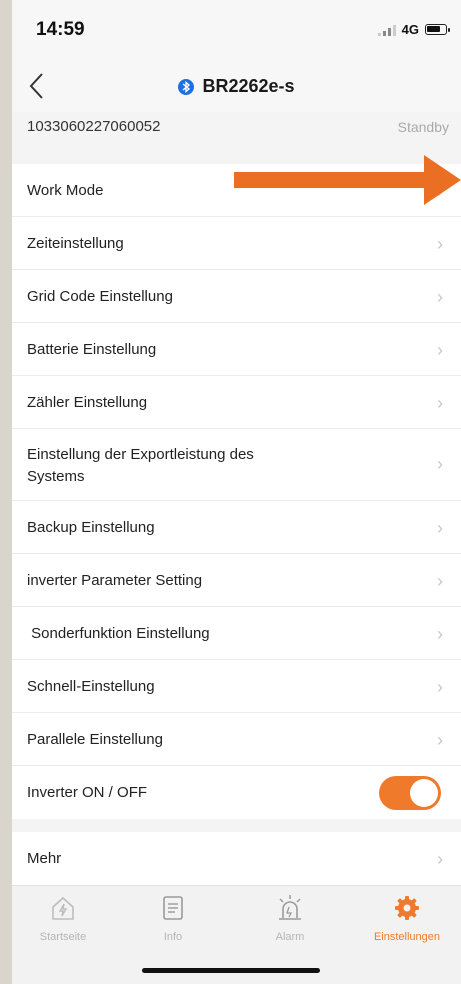  I want to click on settings-item-backup: Backup Einstellung ›, so click(236, 527).